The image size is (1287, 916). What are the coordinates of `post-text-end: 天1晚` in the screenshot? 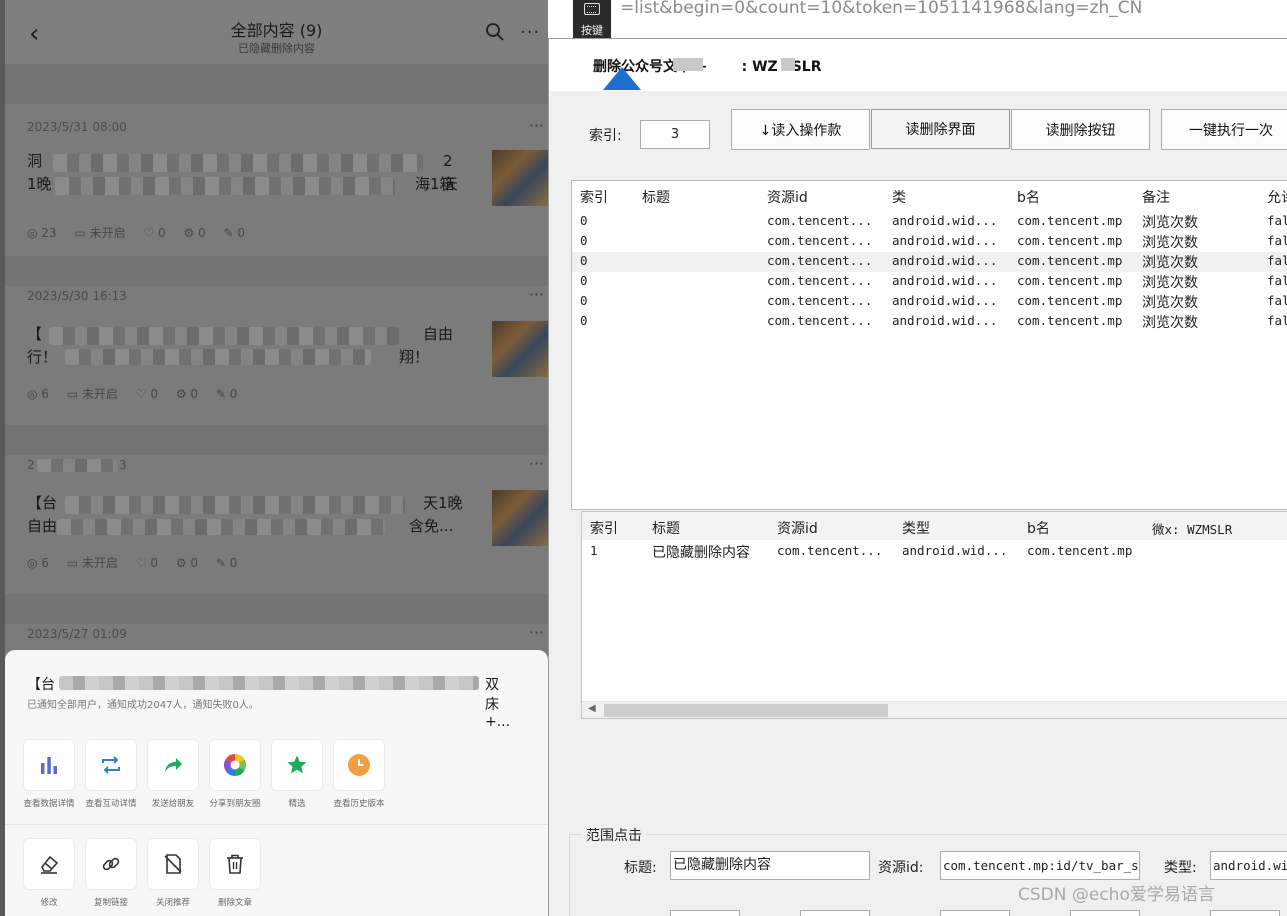 It's located at (443, 503).